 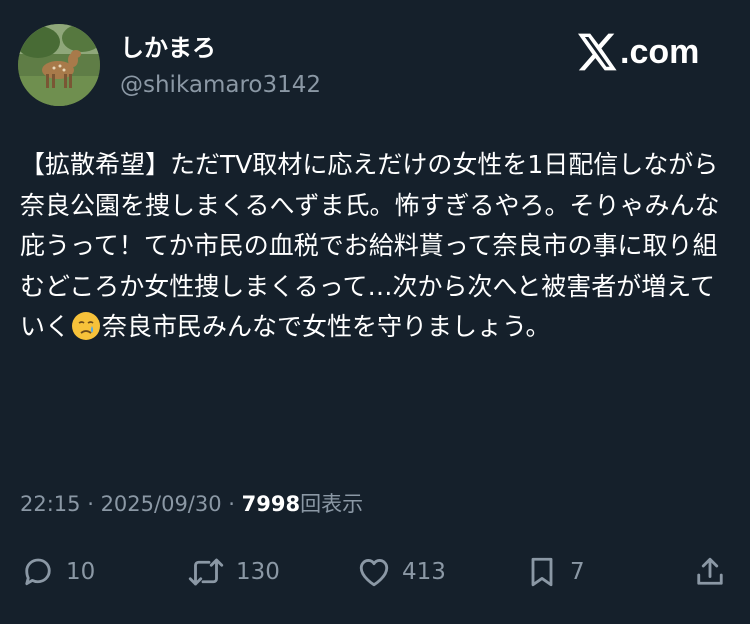 I want to click on deer-photo-avatar, so click(x=59, y=65).